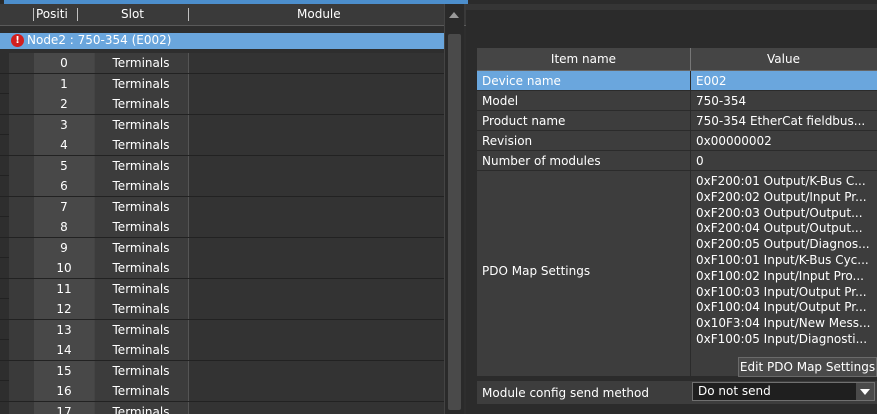 The width and height of the screenshot is (877, 414). Describe the element at coordinates (64, 391) in the screenshot. I see `position-value: 16` at that location.